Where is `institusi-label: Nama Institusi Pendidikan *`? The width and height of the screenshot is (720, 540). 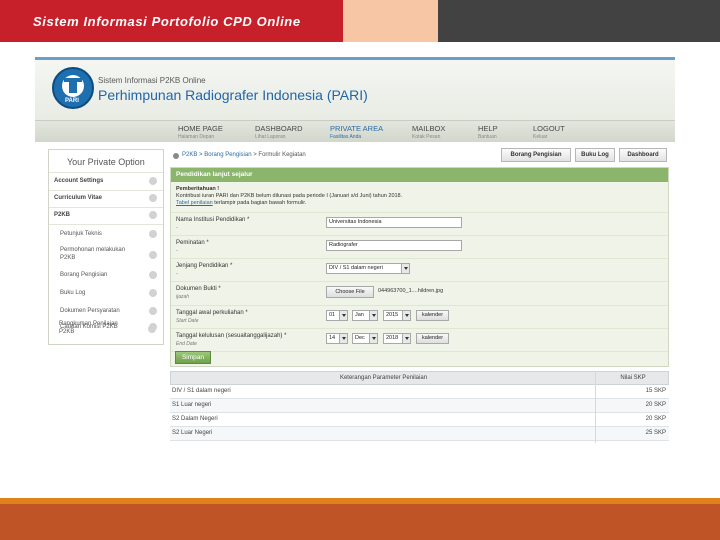
institusi-label: Nama Institusi Pendidikan * is located at coordinates (213, 220).